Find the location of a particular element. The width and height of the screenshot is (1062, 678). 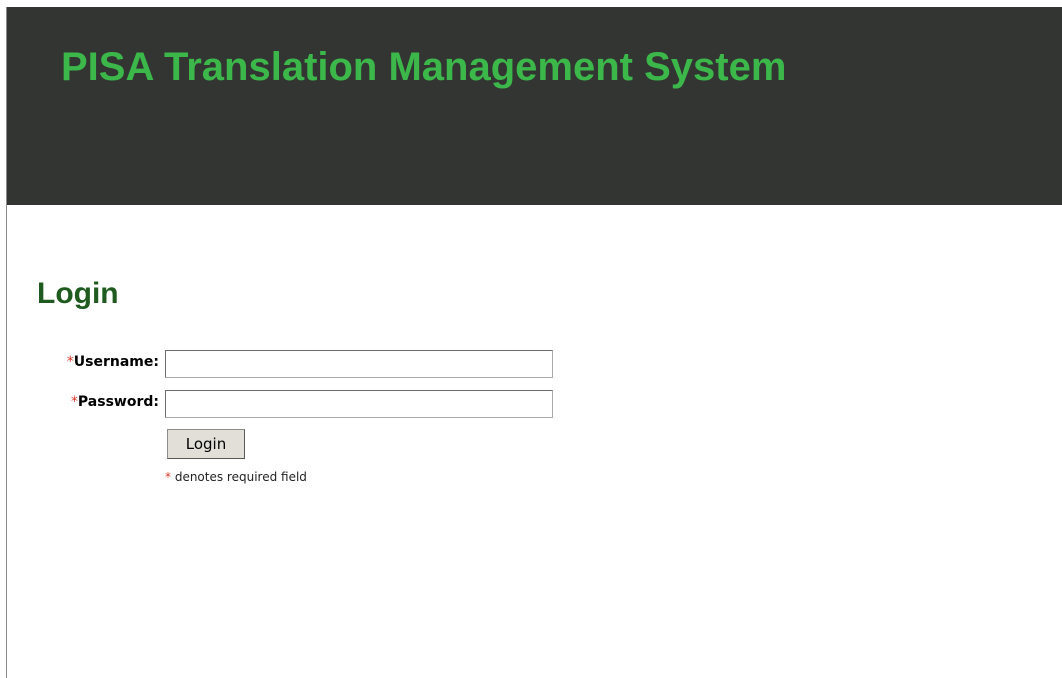

username-label: *Username: is located at coordinates (83, 362).